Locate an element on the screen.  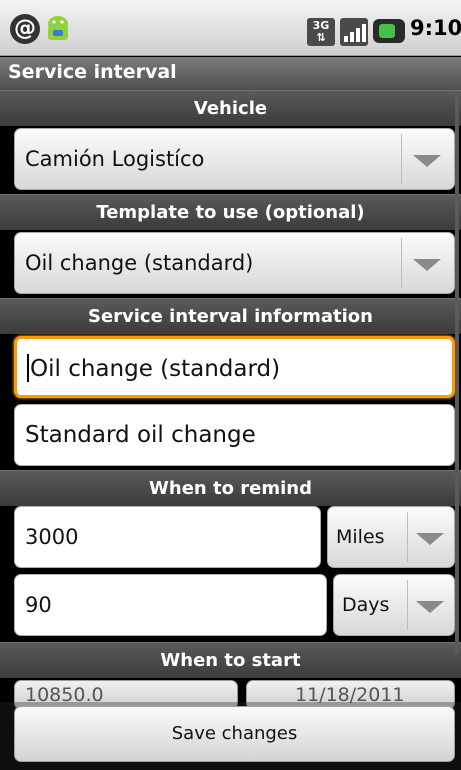
vehicle-spinner-value: Camión Logistíco is located at coordinates (115, 159).